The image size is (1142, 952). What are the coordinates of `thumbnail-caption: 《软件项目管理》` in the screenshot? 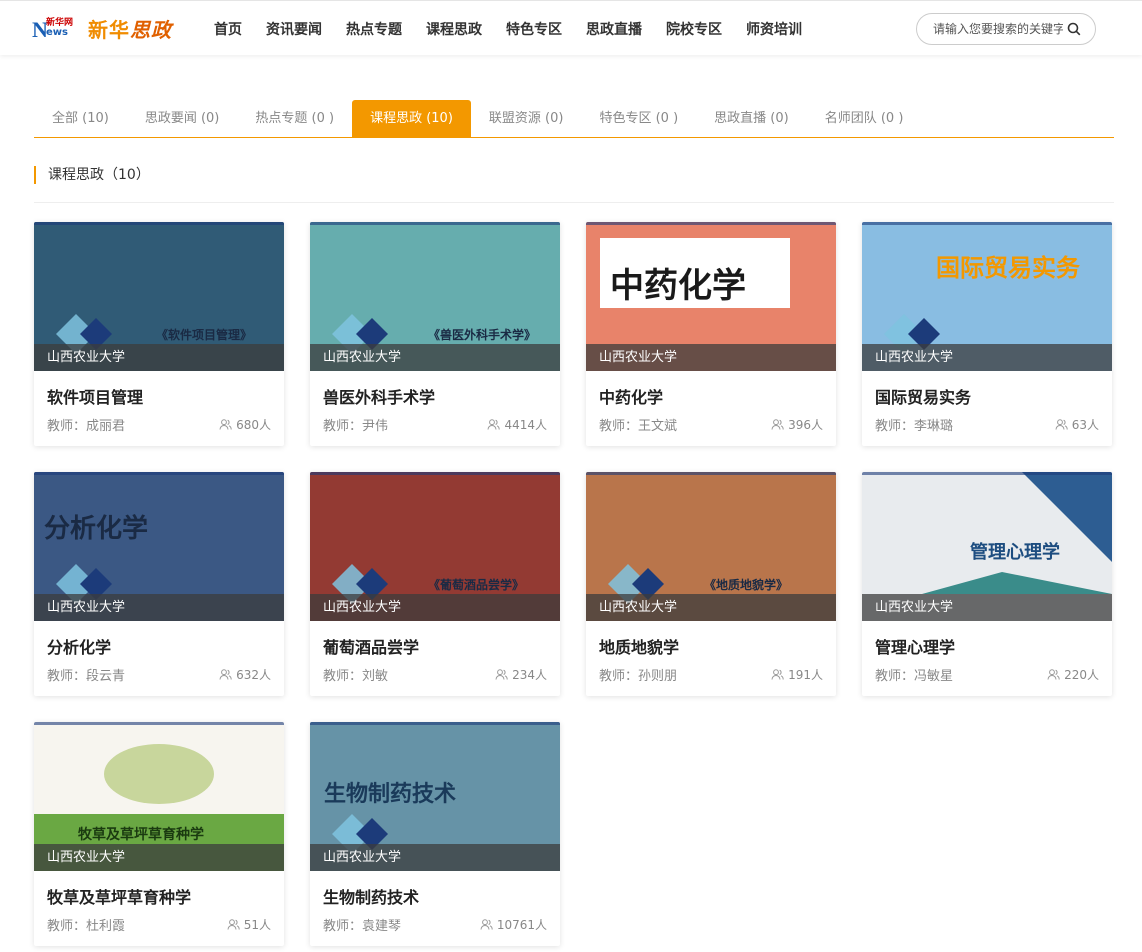 It's located at (204, 335).